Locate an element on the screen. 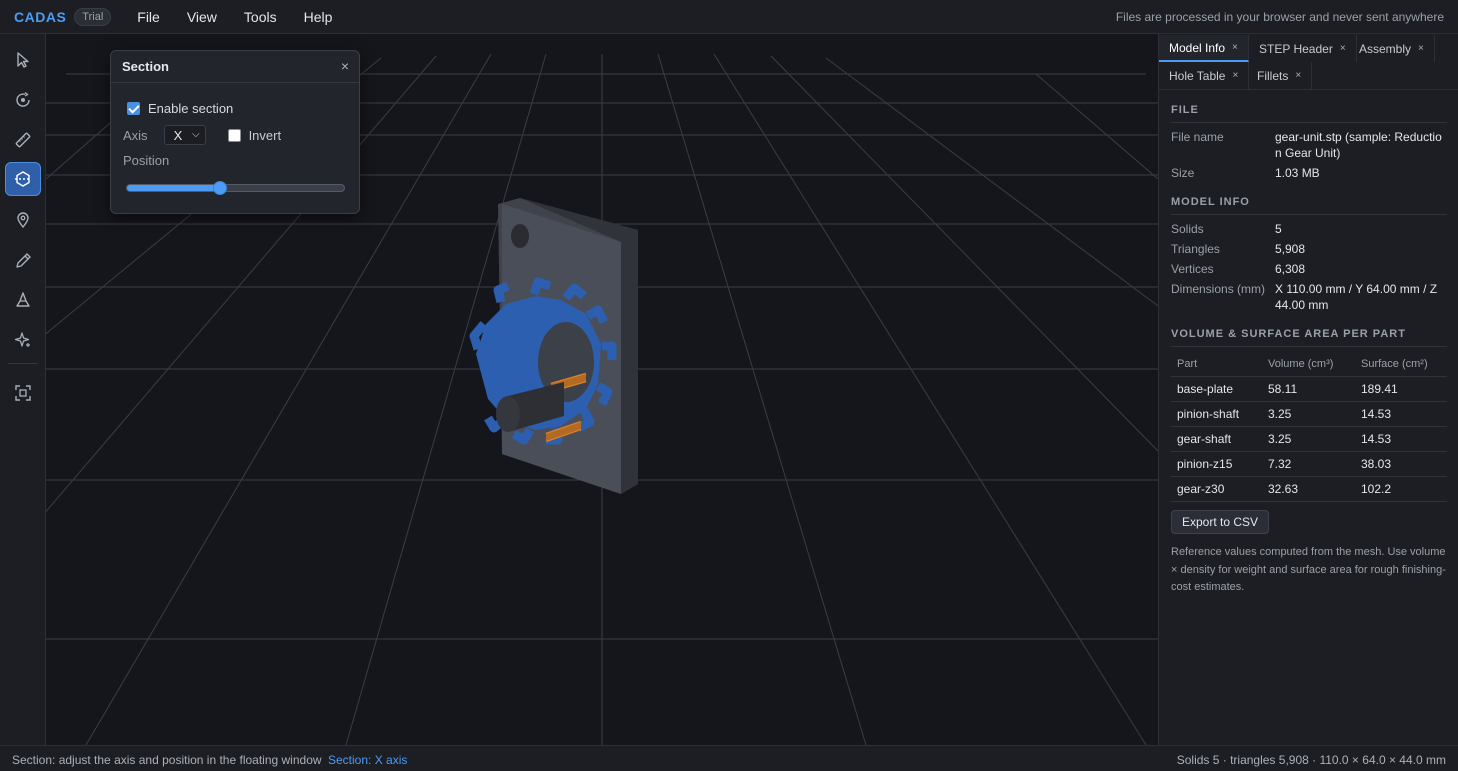 The image size is (1458, 771). menu-bar: File View Tools Help is located at coordinates (248, 17).